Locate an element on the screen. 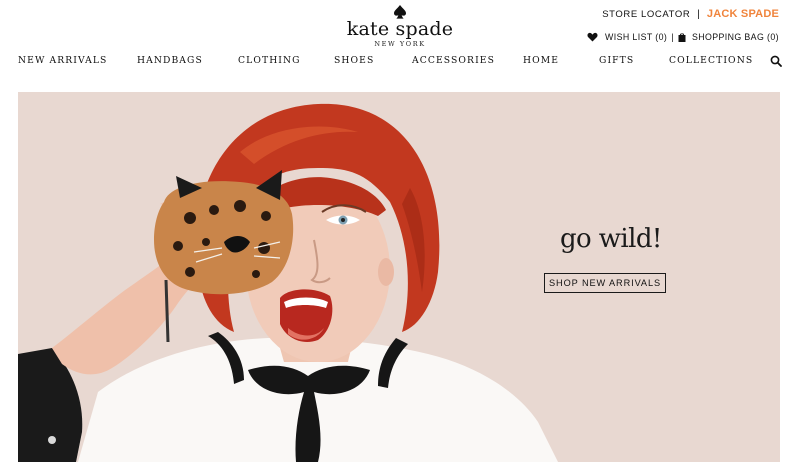  shopping-bag-icon is located at coordinates (682, 37).